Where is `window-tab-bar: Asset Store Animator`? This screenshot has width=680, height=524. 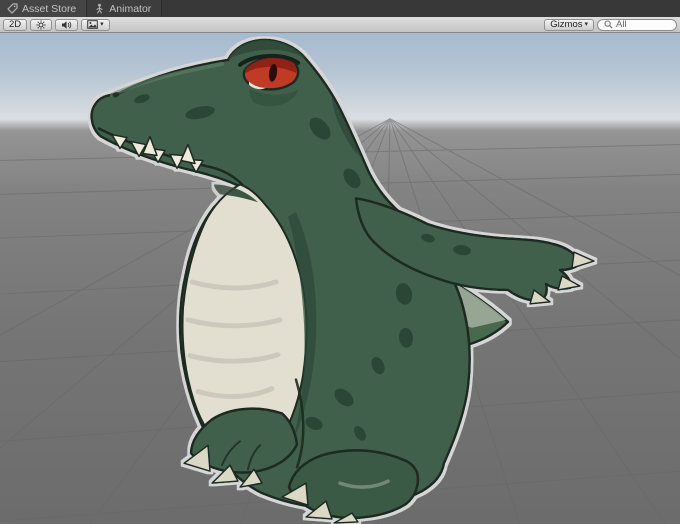
window-tab-bar: Asset Store Animator is located at coordinates (340, 8).